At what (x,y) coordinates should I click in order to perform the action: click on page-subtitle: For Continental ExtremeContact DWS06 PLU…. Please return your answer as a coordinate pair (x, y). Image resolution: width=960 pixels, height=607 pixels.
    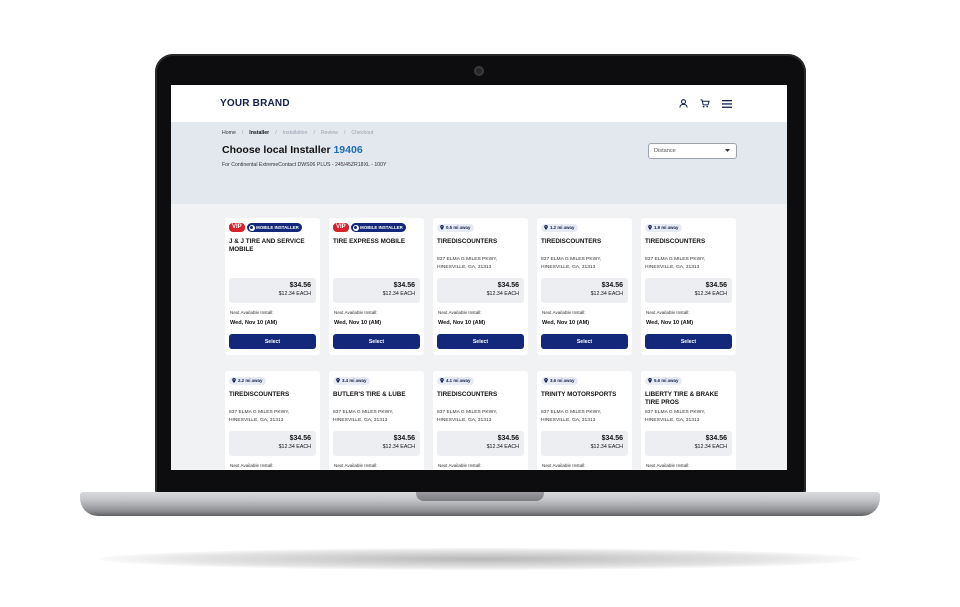
    Looking at the image, I should click on (304, 165).